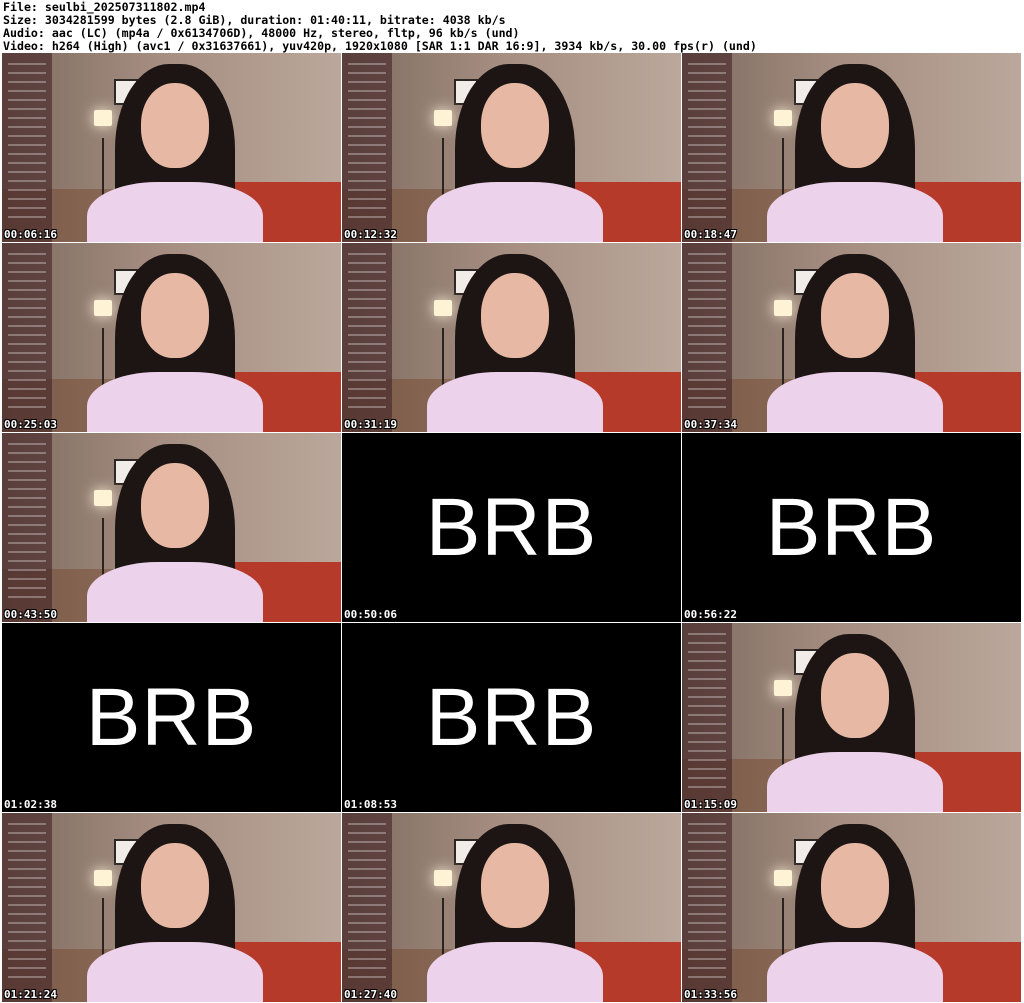  I want to click on timestamp-label: 00:06:16, so click(30, 234).